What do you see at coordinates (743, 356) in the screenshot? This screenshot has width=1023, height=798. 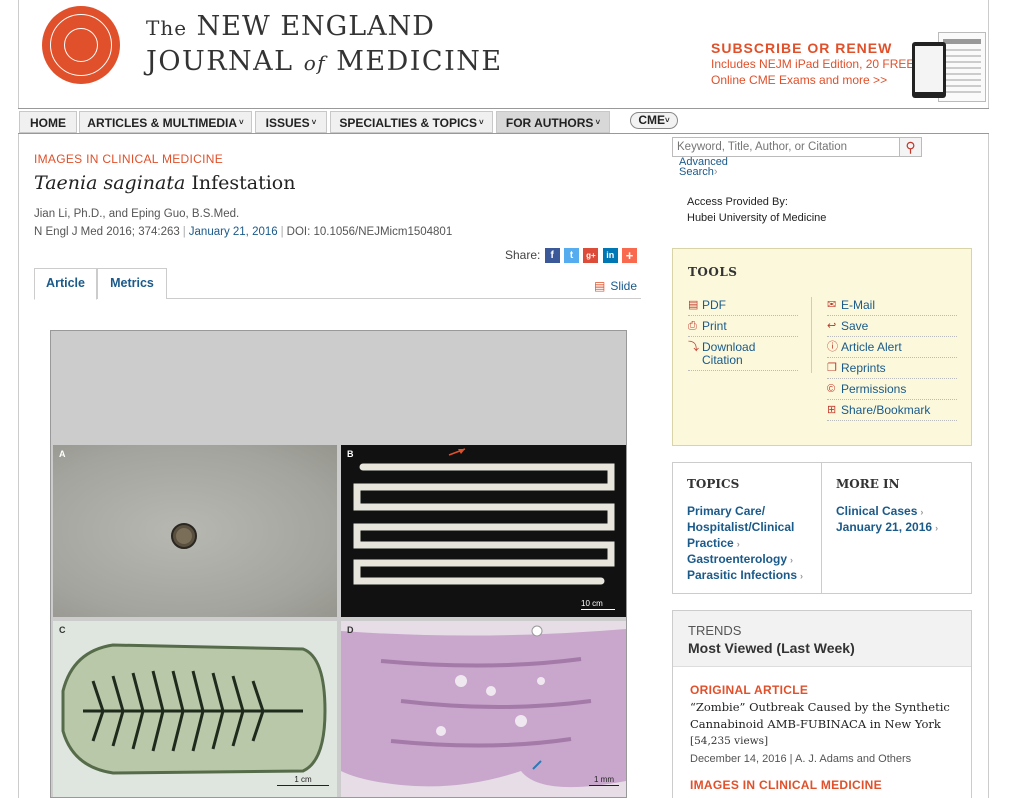 I see `tool-download-citation: ⤵ Download Citation` at bounding box center [743, 356].